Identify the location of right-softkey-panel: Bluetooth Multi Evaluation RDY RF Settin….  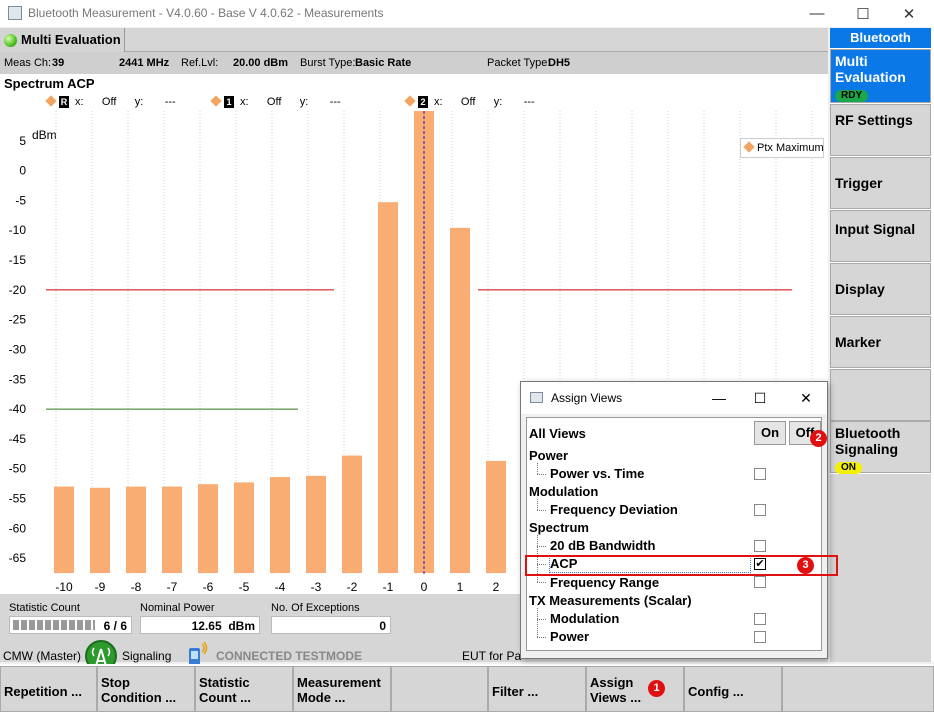
(882, 345).